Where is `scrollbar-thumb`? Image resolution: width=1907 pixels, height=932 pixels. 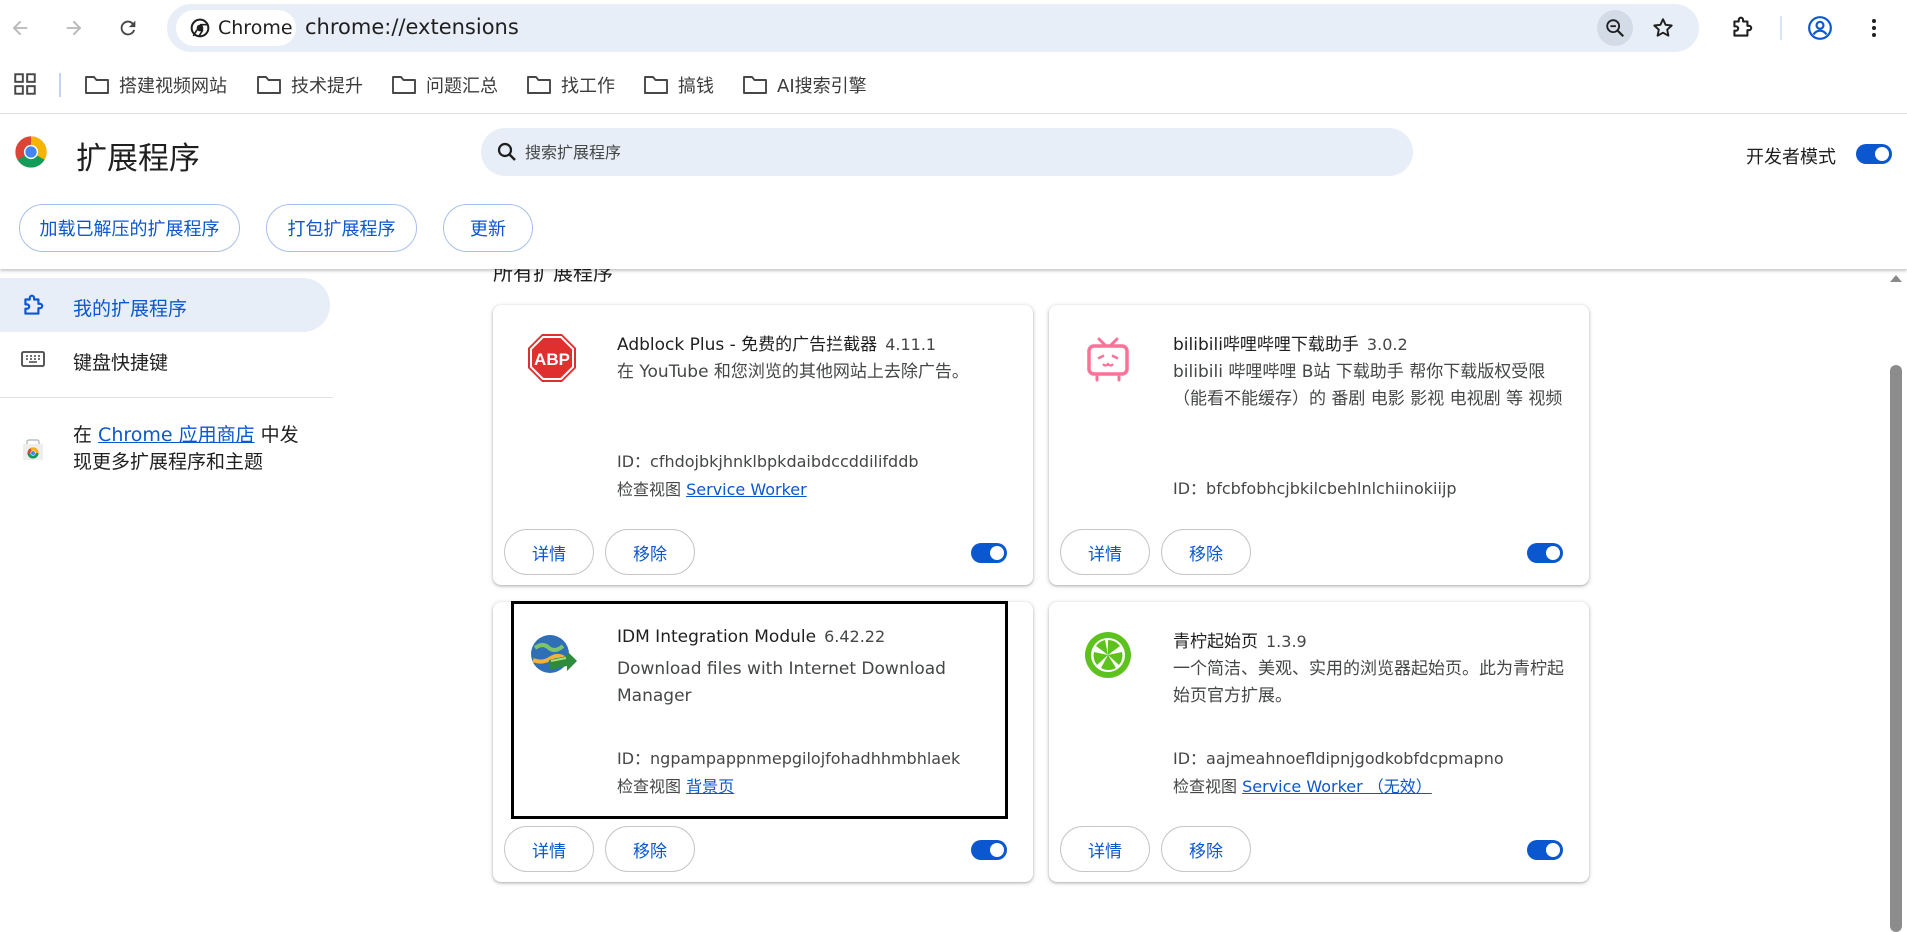
scrollbar-thumb is located at coordinates (1896, 648).